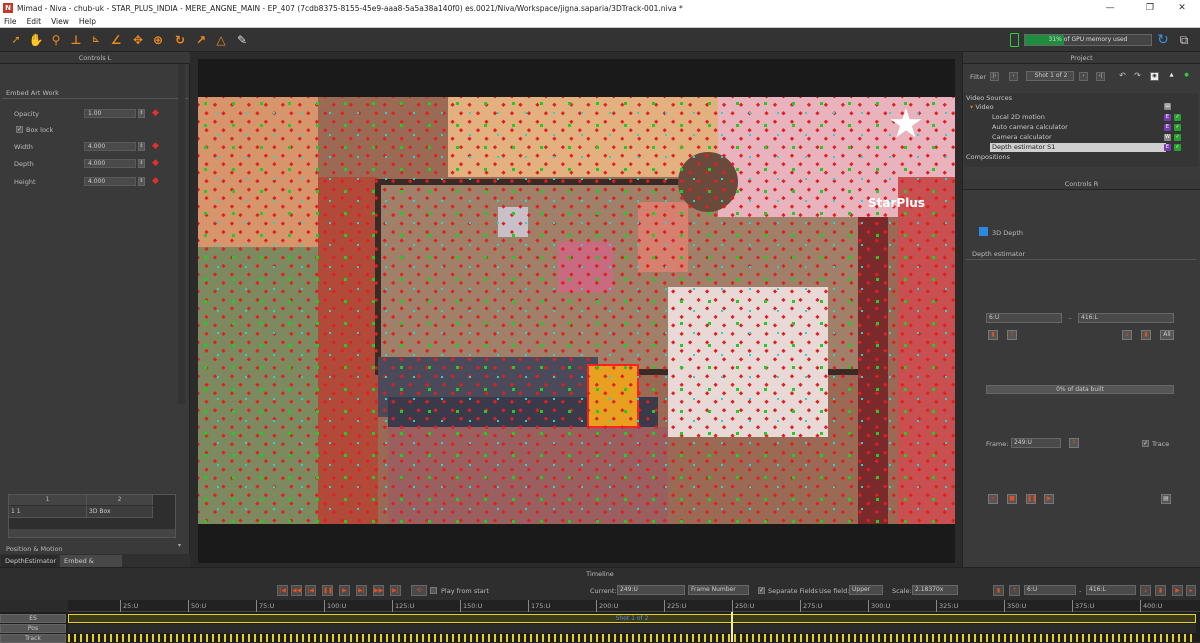 This screenshot has height=643, width=1200. Describe the element at coordinates (155, 181) in the screenshot. I see `height-keyframe-icon: ◆` at that location.